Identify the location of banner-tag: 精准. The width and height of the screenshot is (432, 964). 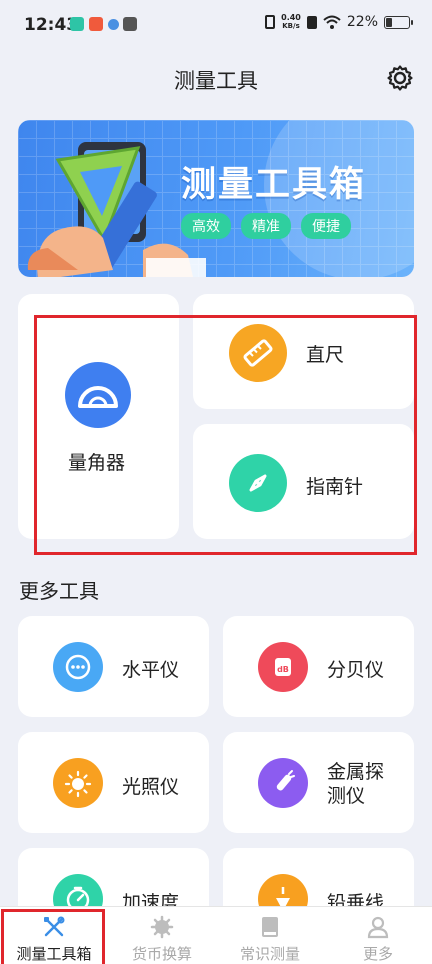
(266, 226).